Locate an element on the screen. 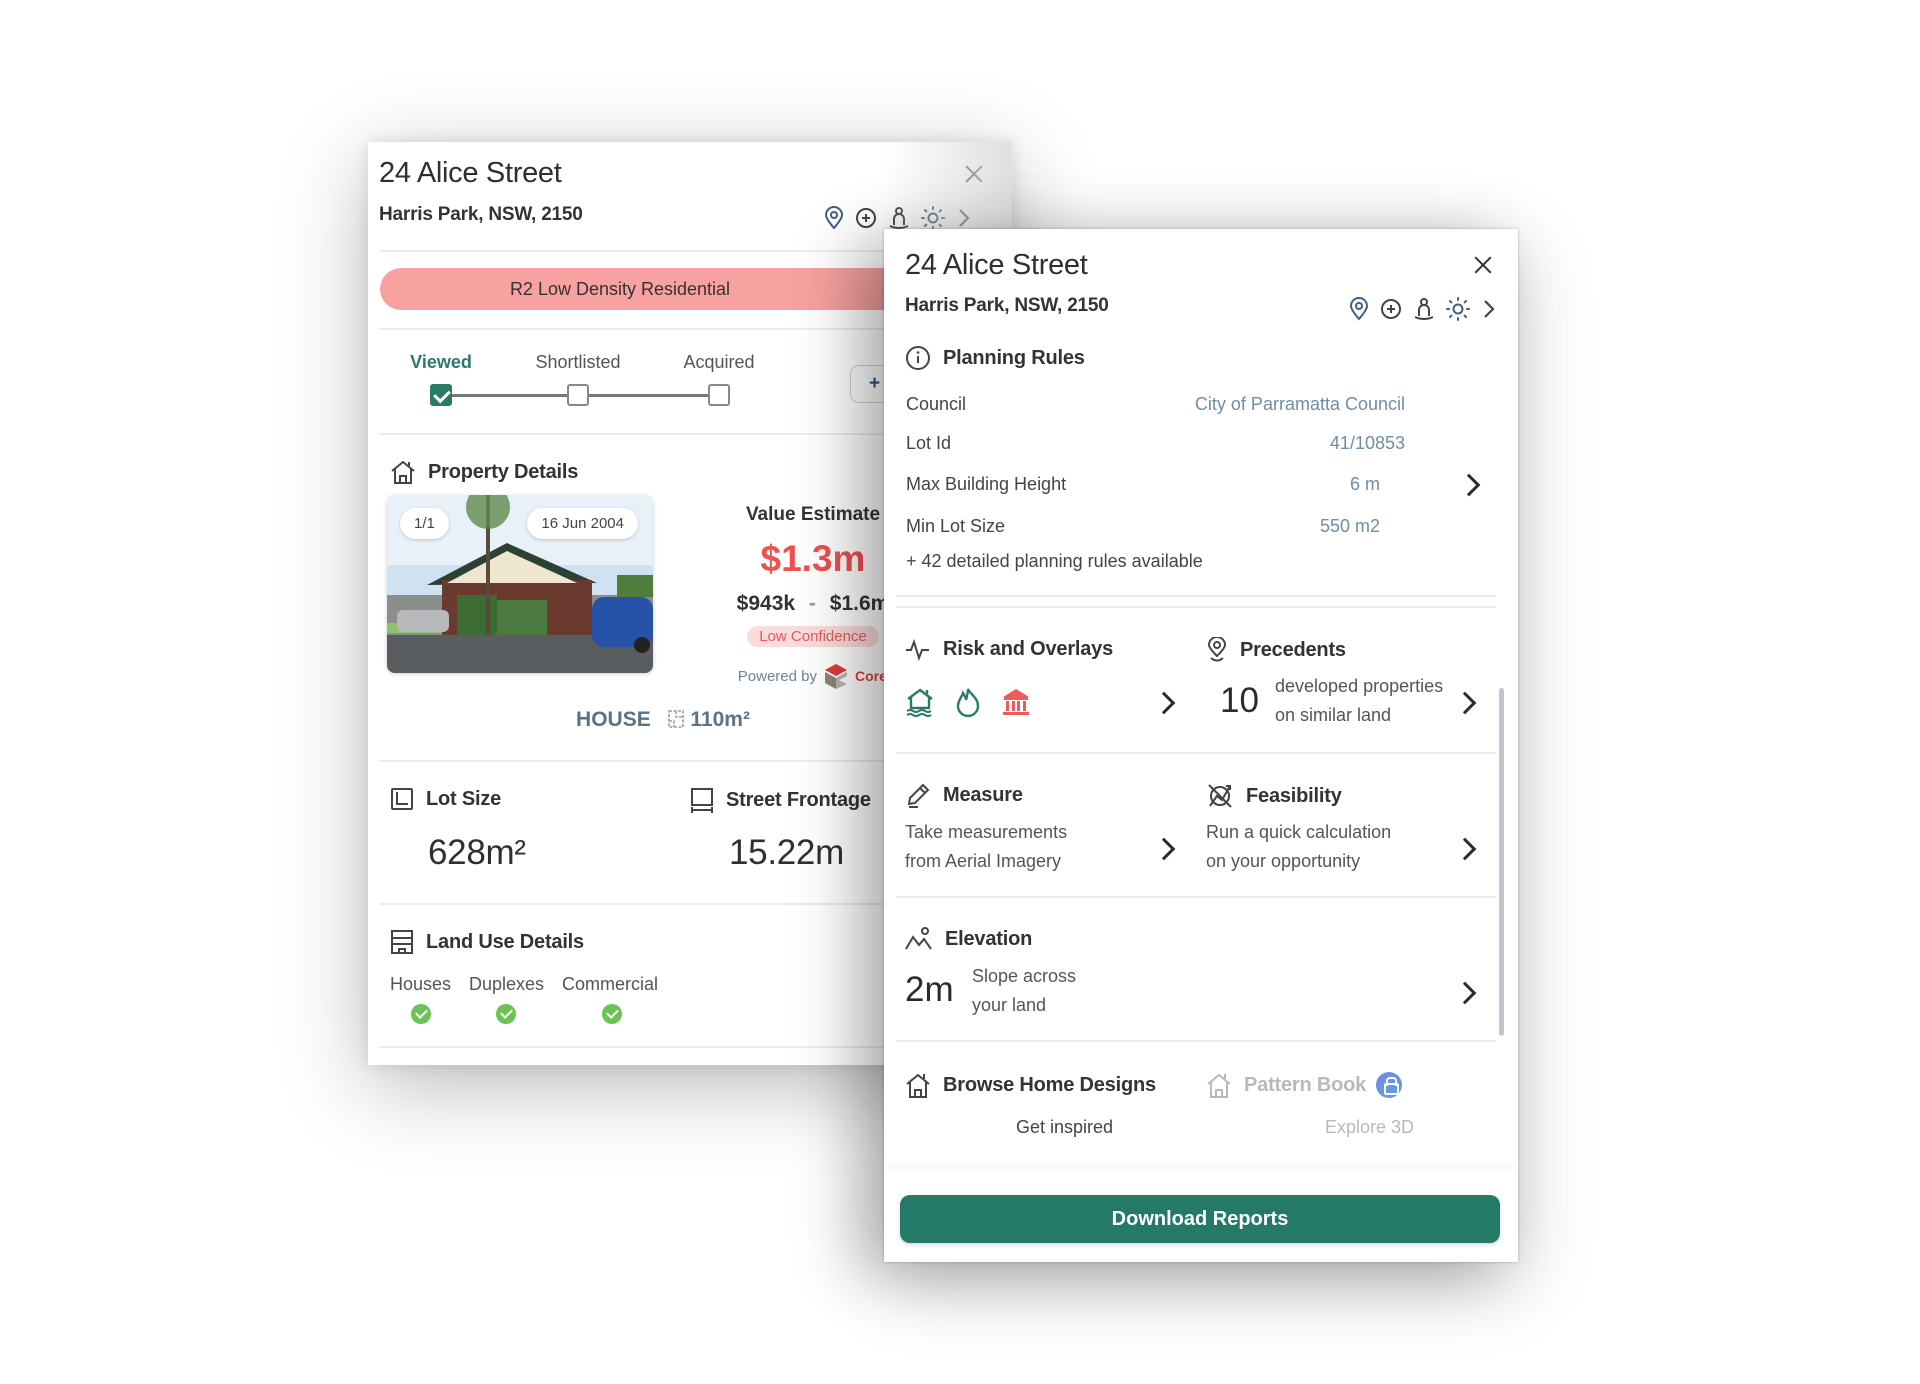 The height and width of the screenshot is (1384, 1920). rule-label-lot-id: Lot Id is located at coordinates (929, 443).